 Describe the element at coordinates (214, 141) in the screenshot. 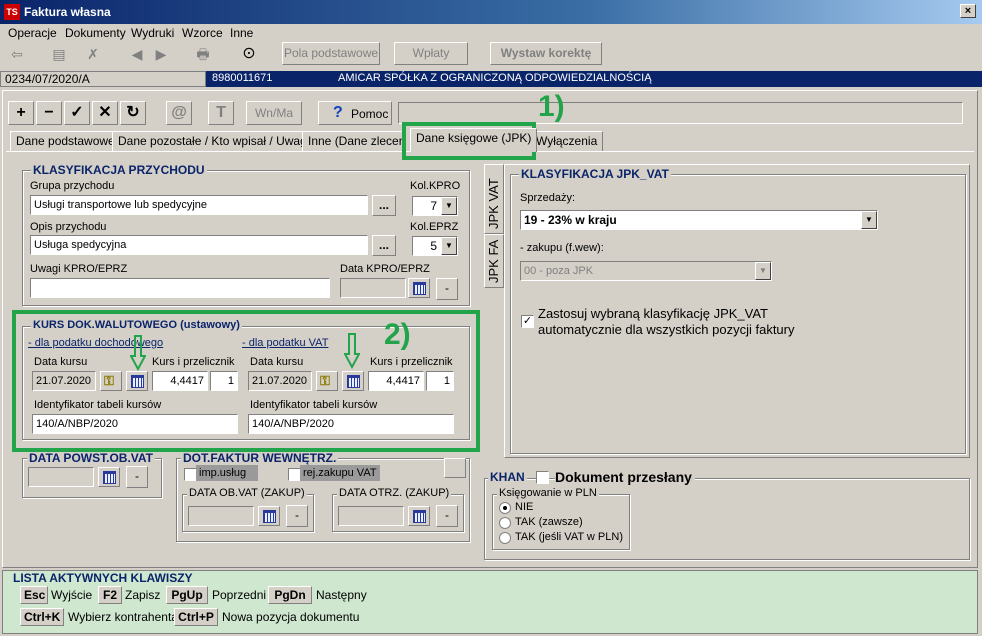

I see `tab-other-data: Dane pozostałe / Kto wpisał / Uwagi` at that location.